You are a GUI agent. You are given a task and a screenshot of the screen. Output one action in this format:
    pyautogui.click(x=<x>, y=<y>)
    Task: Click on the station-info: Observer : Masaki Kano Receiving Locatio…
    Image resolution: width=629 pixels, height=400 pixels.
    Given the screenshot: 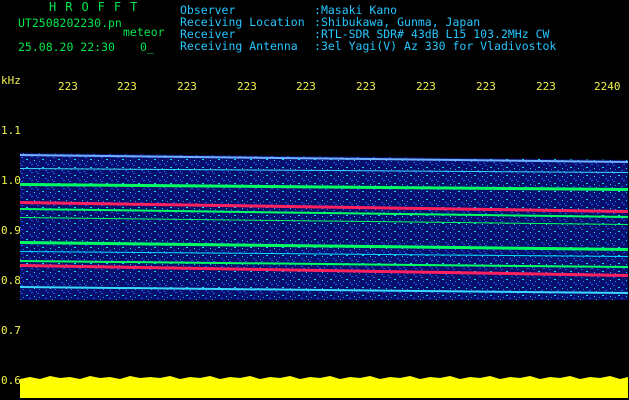 What is the action you would take?
    pyautogui.click(x=368, y=28)
    